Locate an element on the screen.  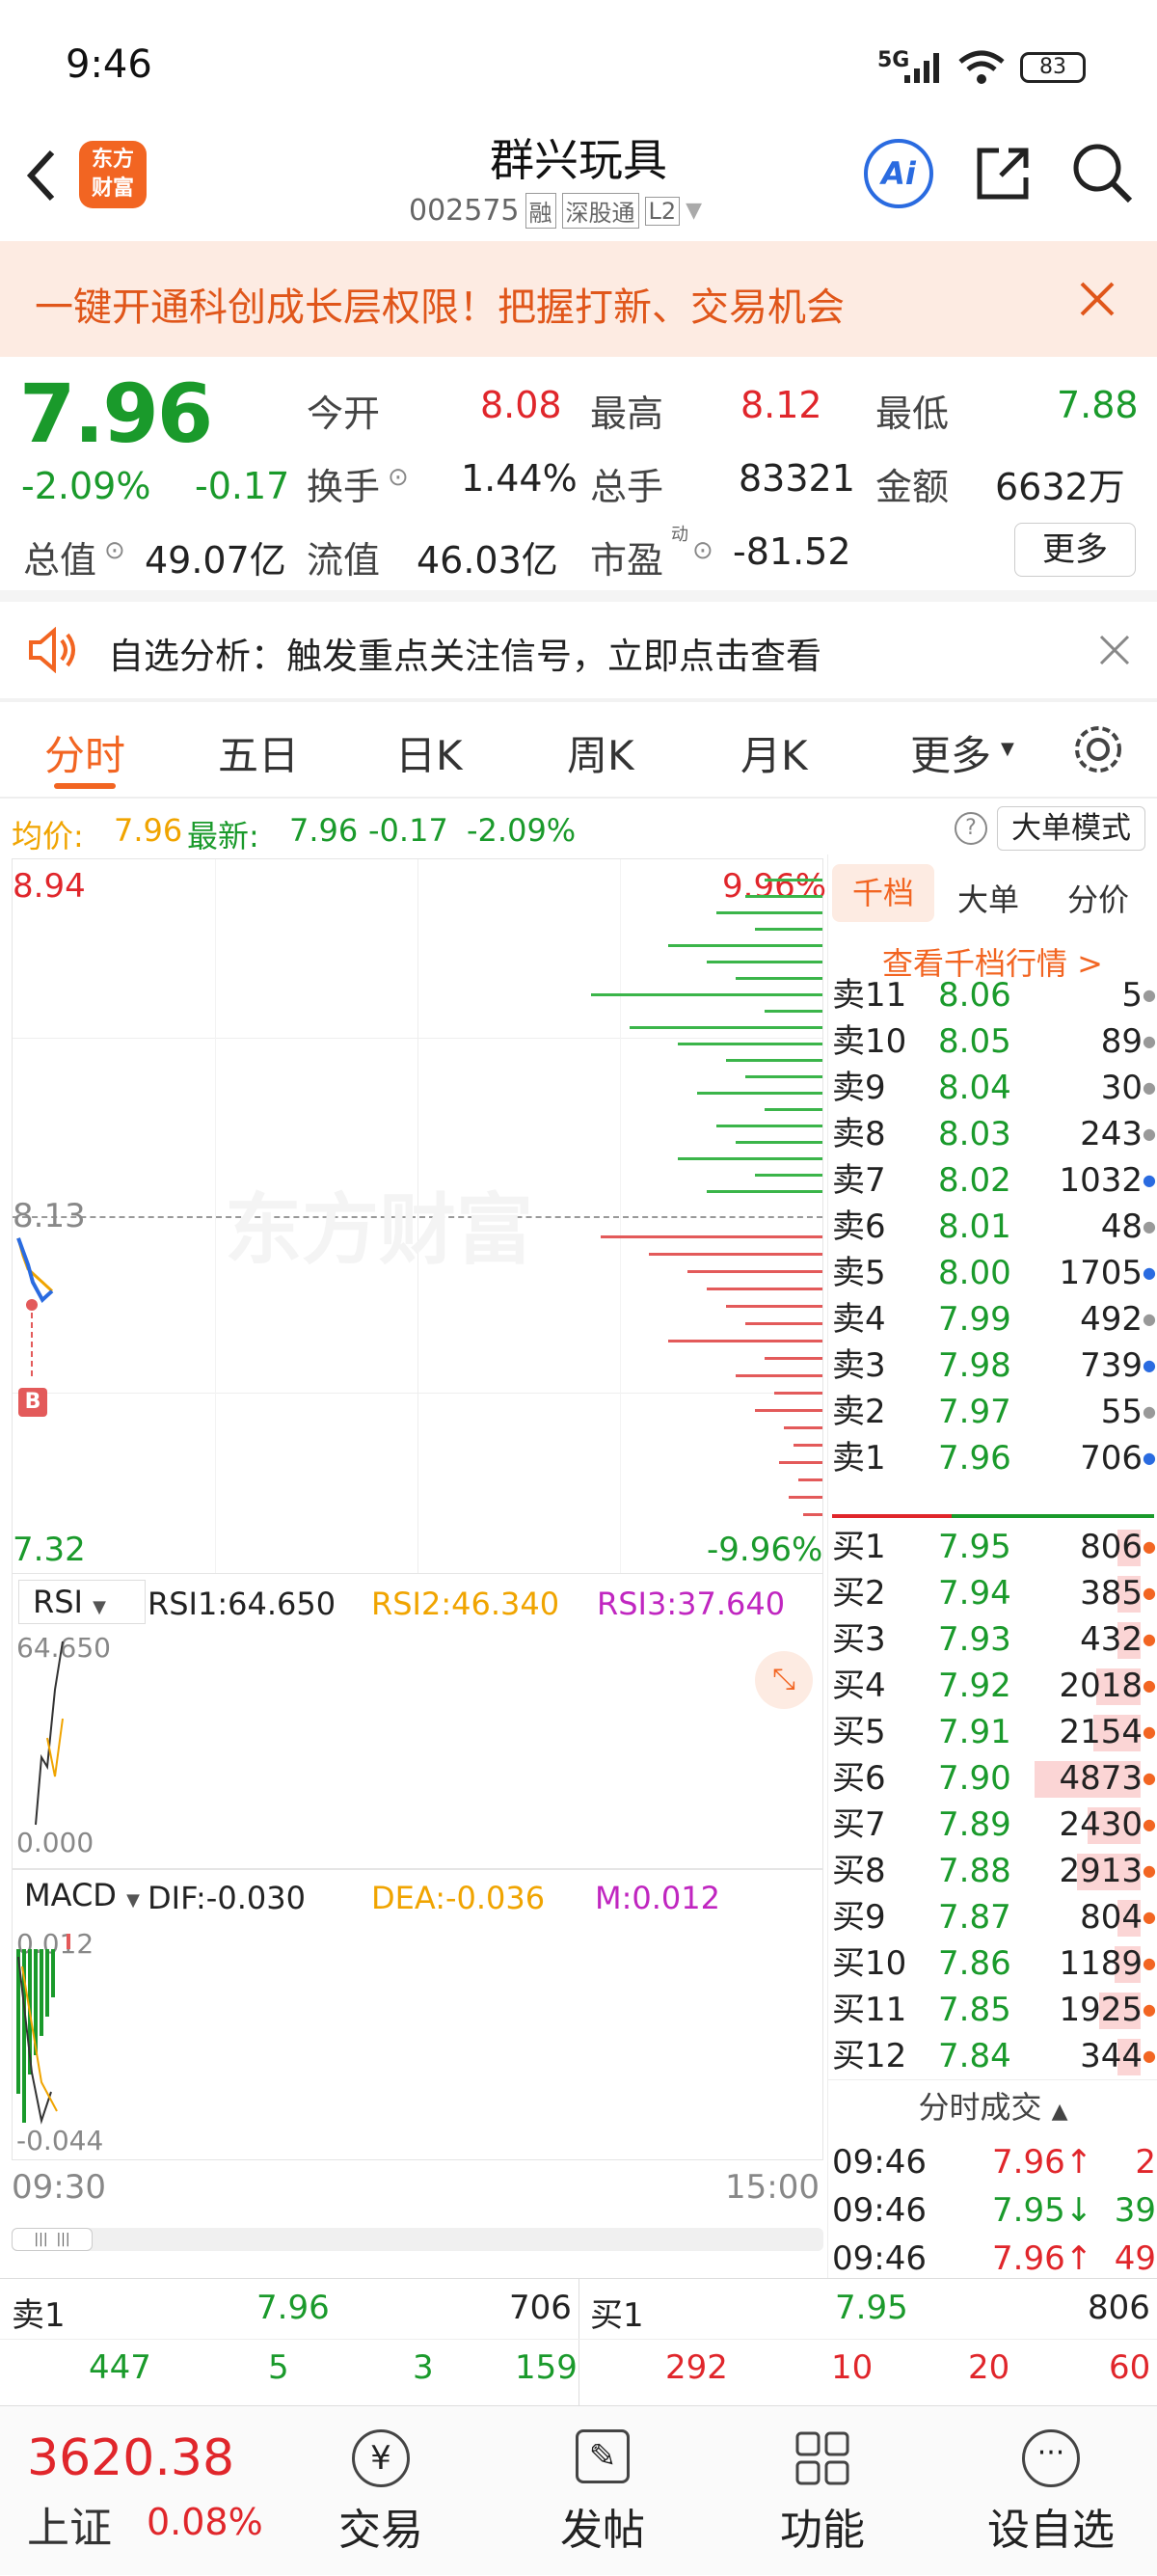
period-tabs: 分时 五日 日K 周K 月K 更多 ▼ is located at coordinates (578, 750).